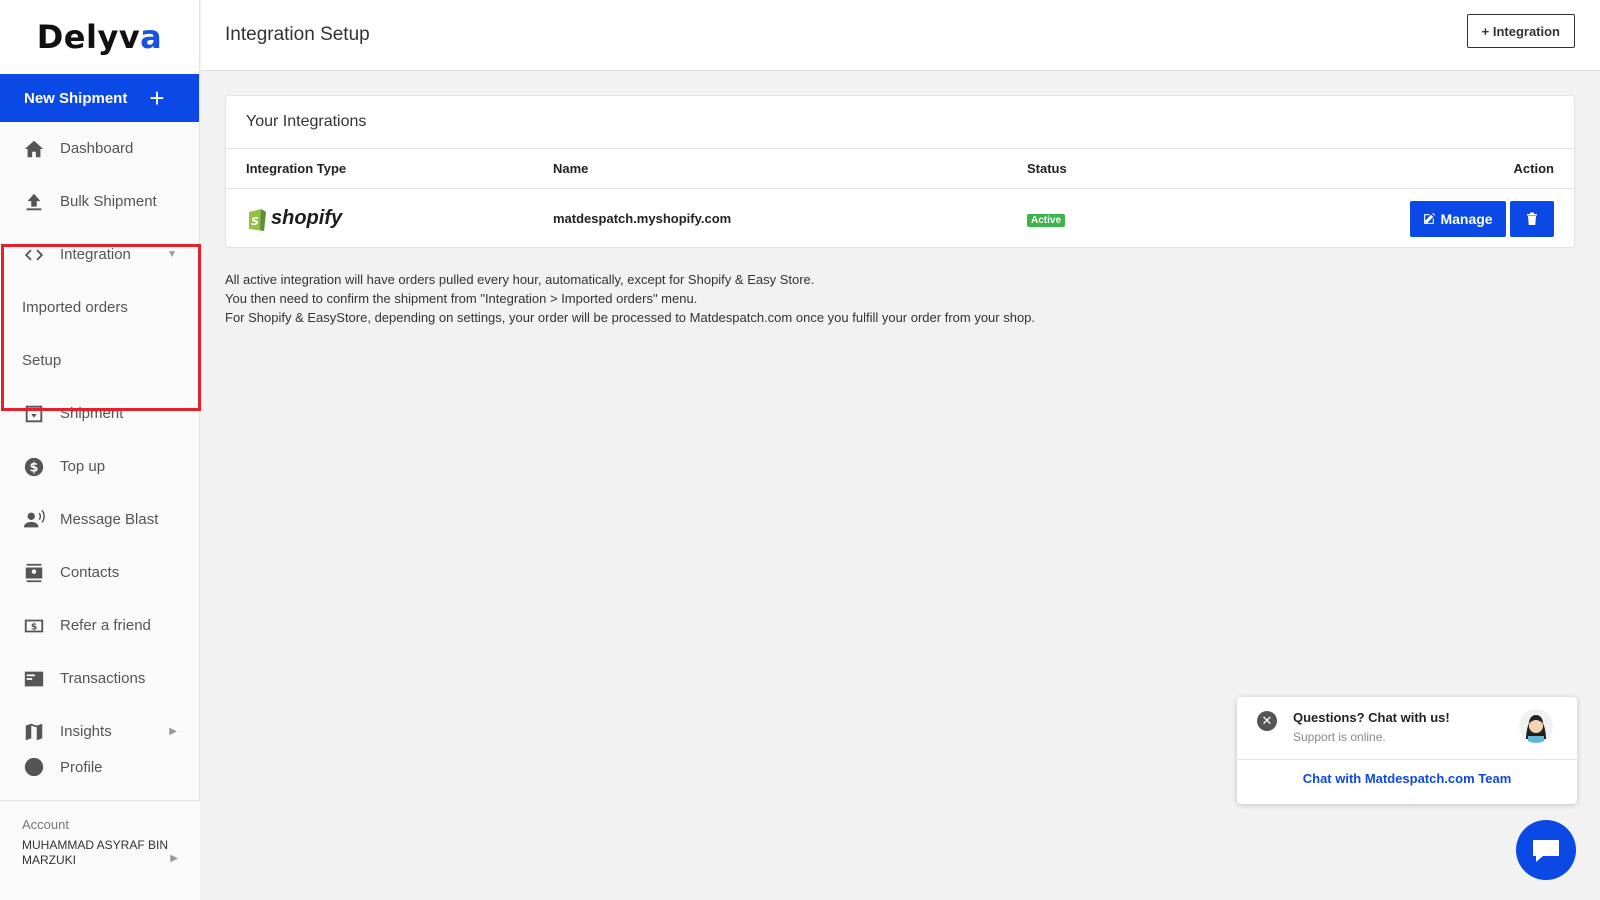  What do you see at coordinates (83, 466) in the screenshot?
I see `sidebar-item-label: Top up` at bounding box center [83, 466].